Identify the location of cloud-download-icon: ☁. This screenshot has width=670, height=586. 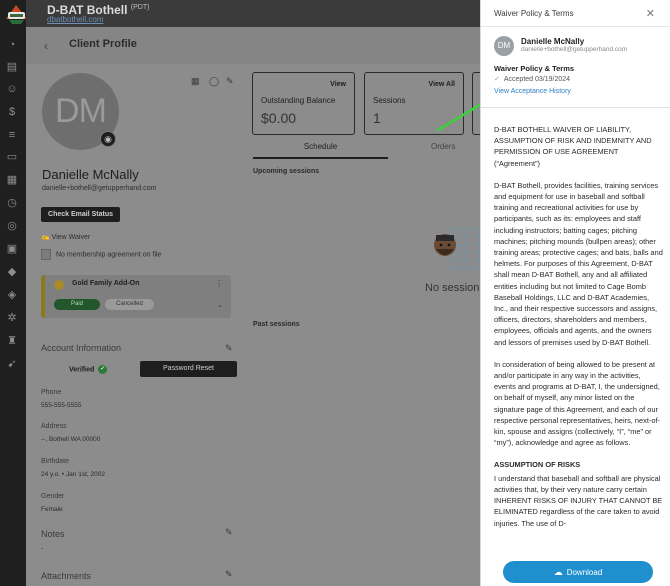
(558, 572).